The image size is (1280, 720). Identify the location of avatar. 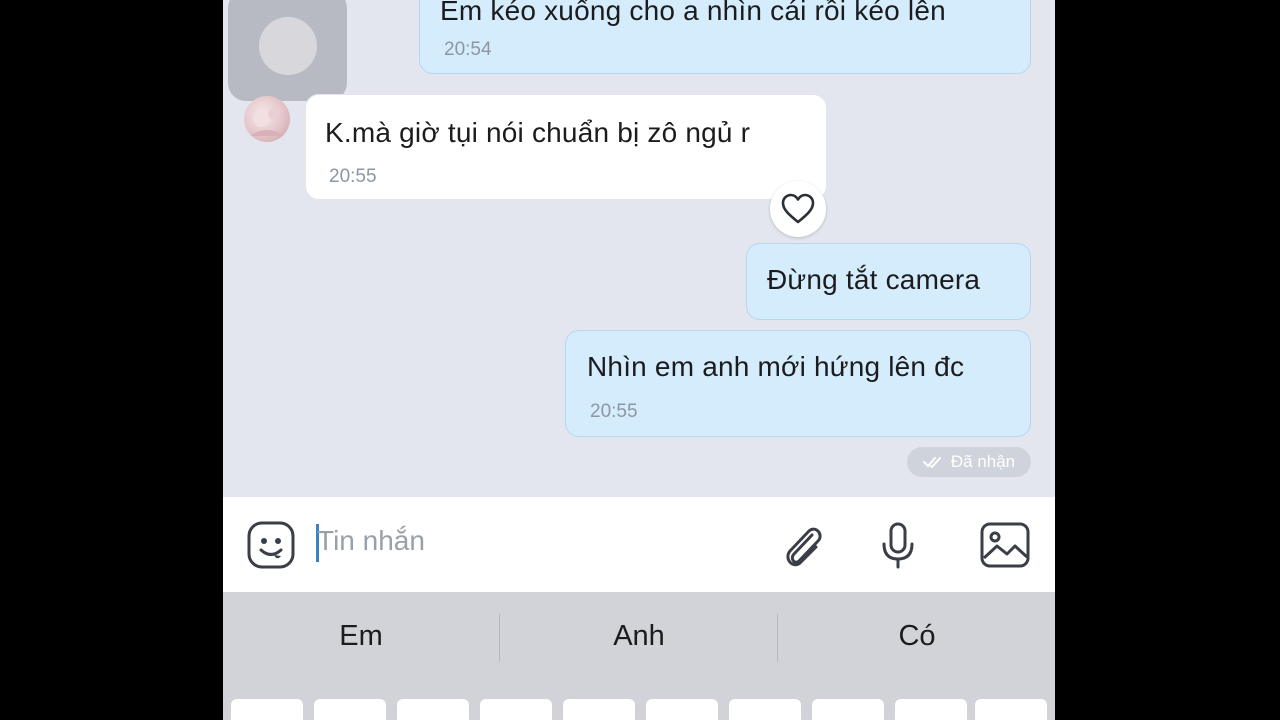
(267, 119).